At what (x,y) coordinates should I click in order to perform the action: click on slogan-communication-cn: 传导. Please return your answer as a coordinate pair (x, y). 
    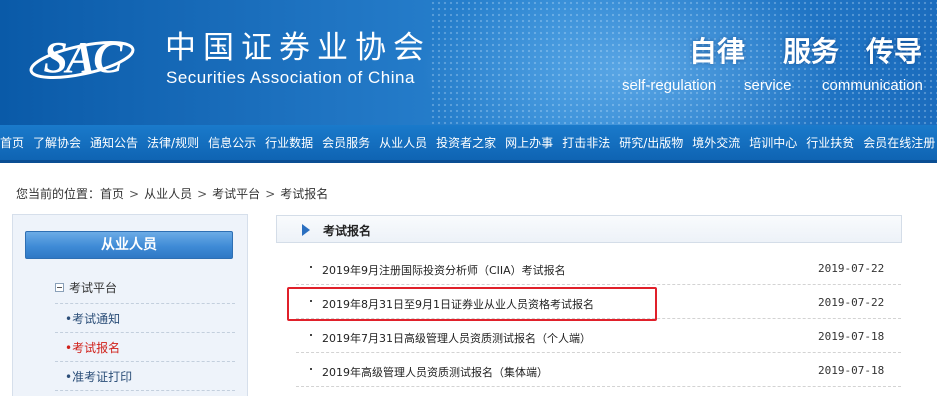
    Looking at the image, I should click on (894, 51).